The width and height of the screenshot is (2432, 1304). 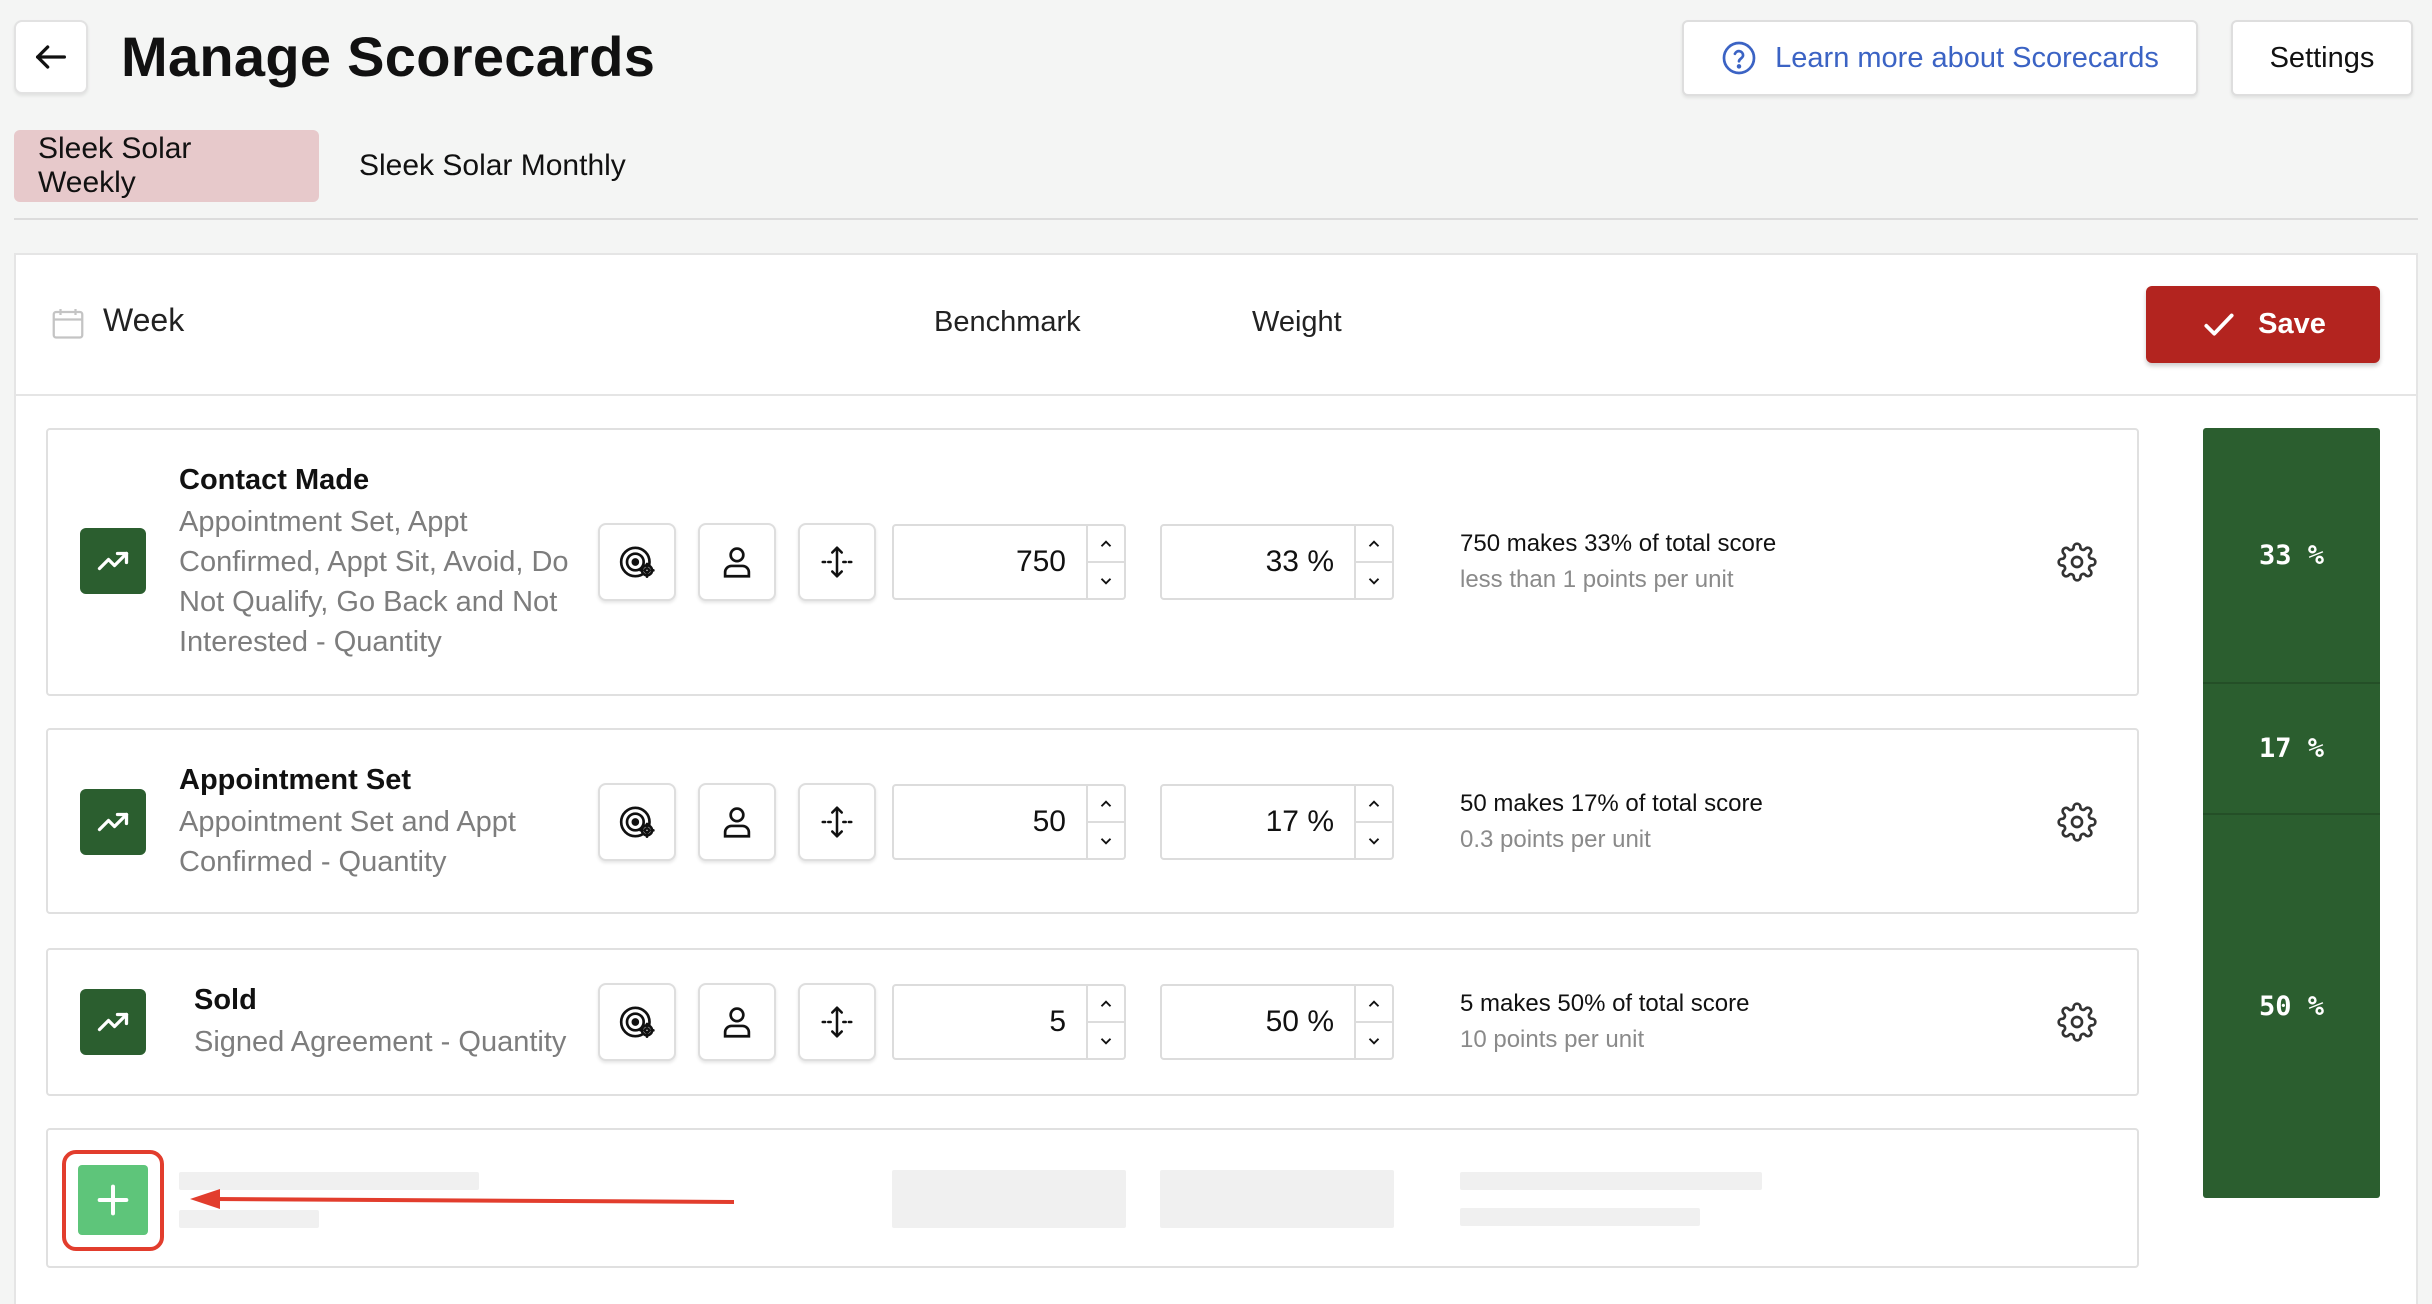 I want to click on benchmark-value: 750, so click(x=1040, y=561).